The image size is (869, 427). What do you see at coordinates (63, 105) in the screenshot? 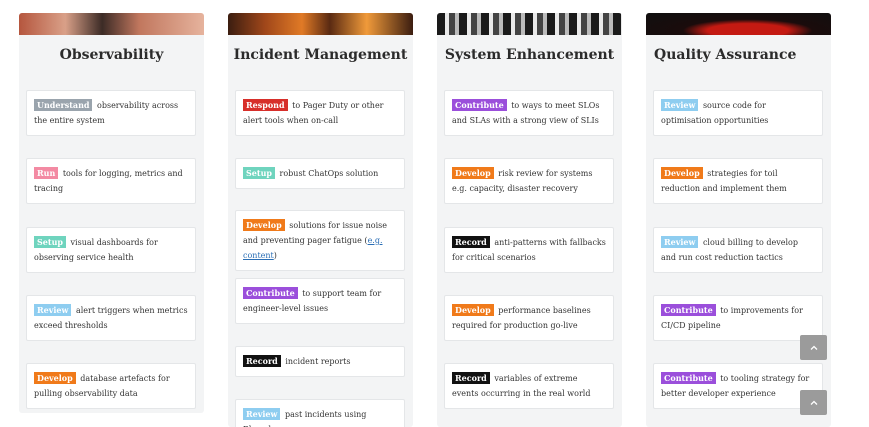
I see `tag-badge: Understand` at bounding box center [63, 105].